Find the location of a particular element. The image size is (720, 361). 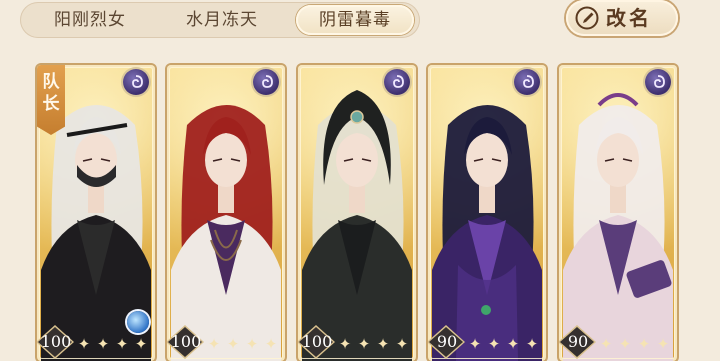

team-tab-bar: 阳刚烈女 水月冻天 阴雷暮毒 is located at coordinates (220, 20).